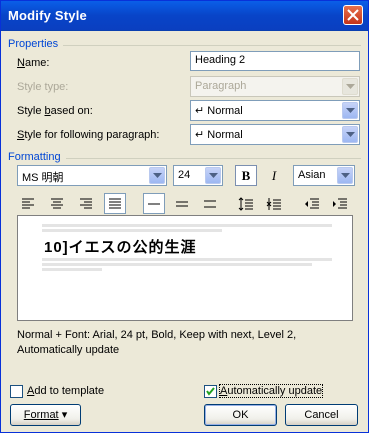  I want to click on style-based-on-value: ↵ Normal, so click(219, 110).